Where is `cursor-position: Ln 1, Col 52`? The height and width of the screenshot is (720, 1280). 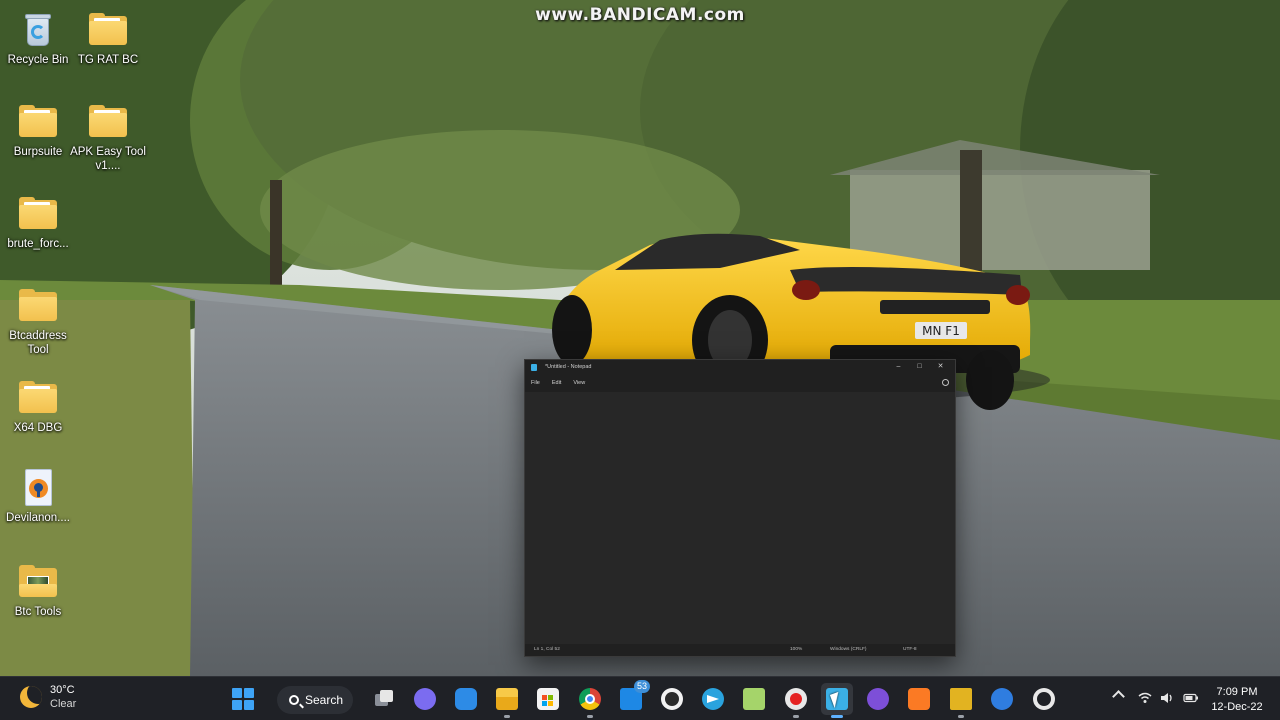
cursor-position: Ln 1, Col 52 is located at coordinates (547, 649).